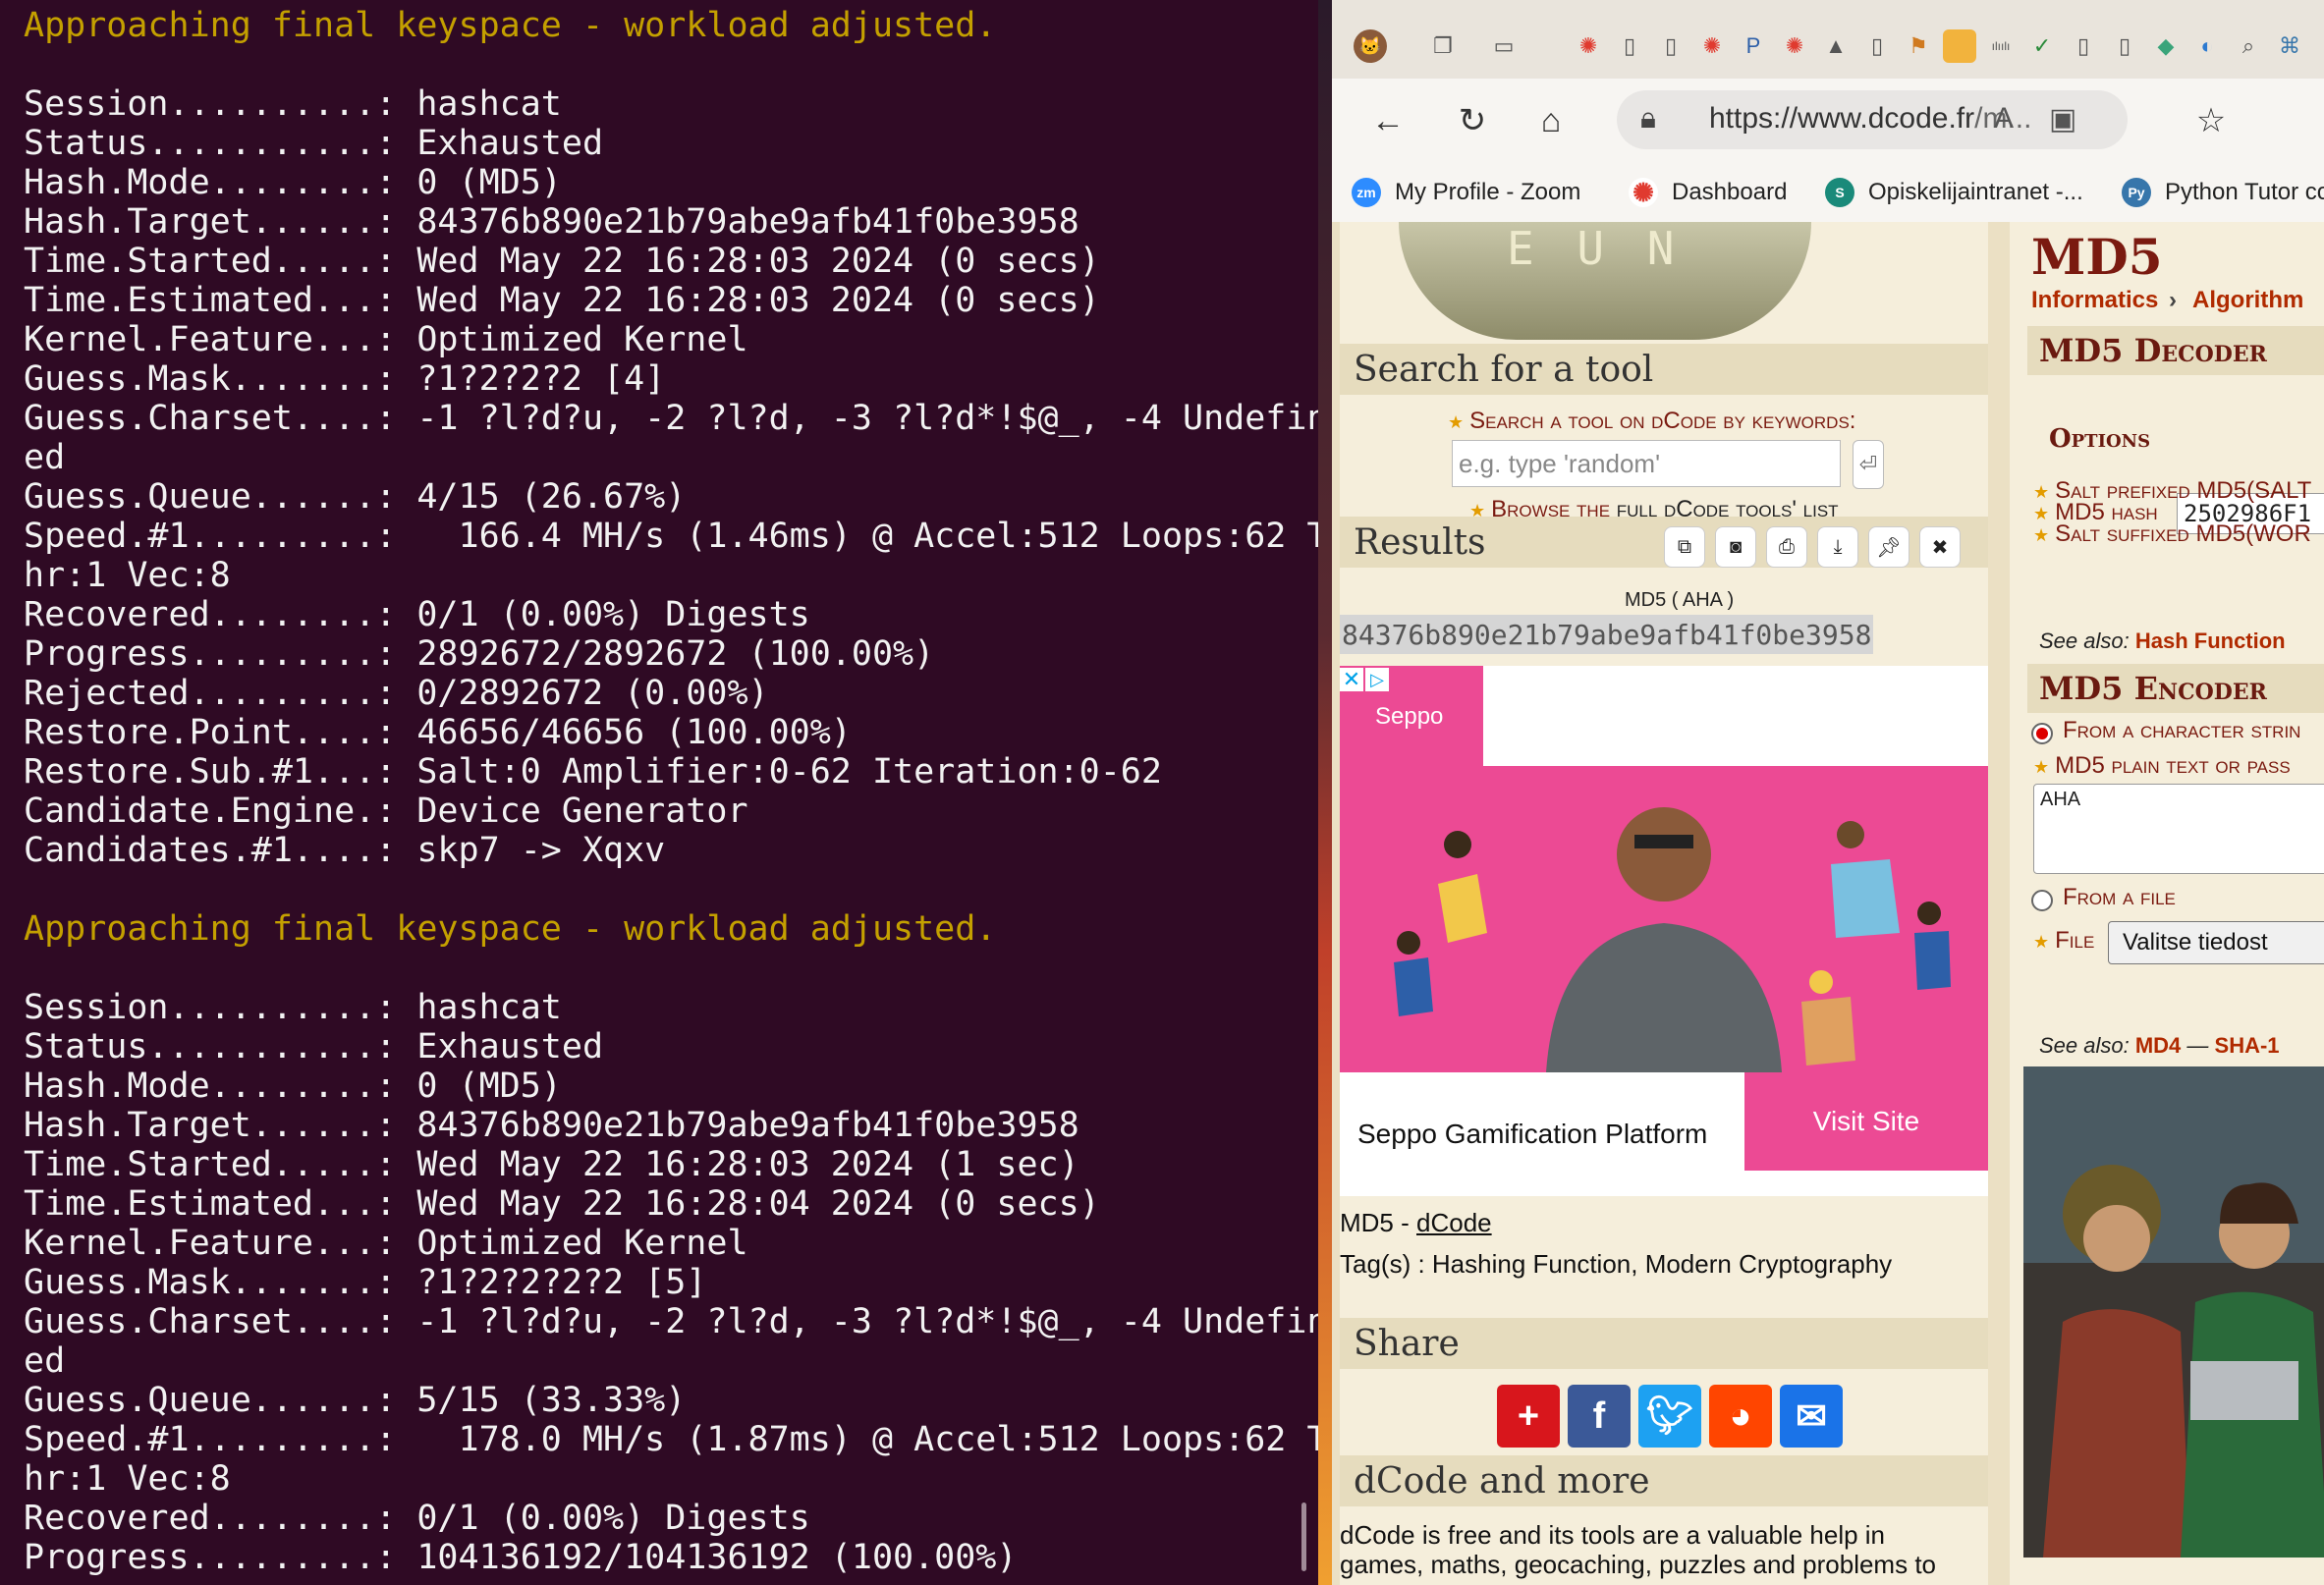 The height and width of the screenshot is (1585, 2324). What do you see at coordinates (2042, 733) in the screenshot?
I see `from-string-radio` at bounding box center [2042, 733].